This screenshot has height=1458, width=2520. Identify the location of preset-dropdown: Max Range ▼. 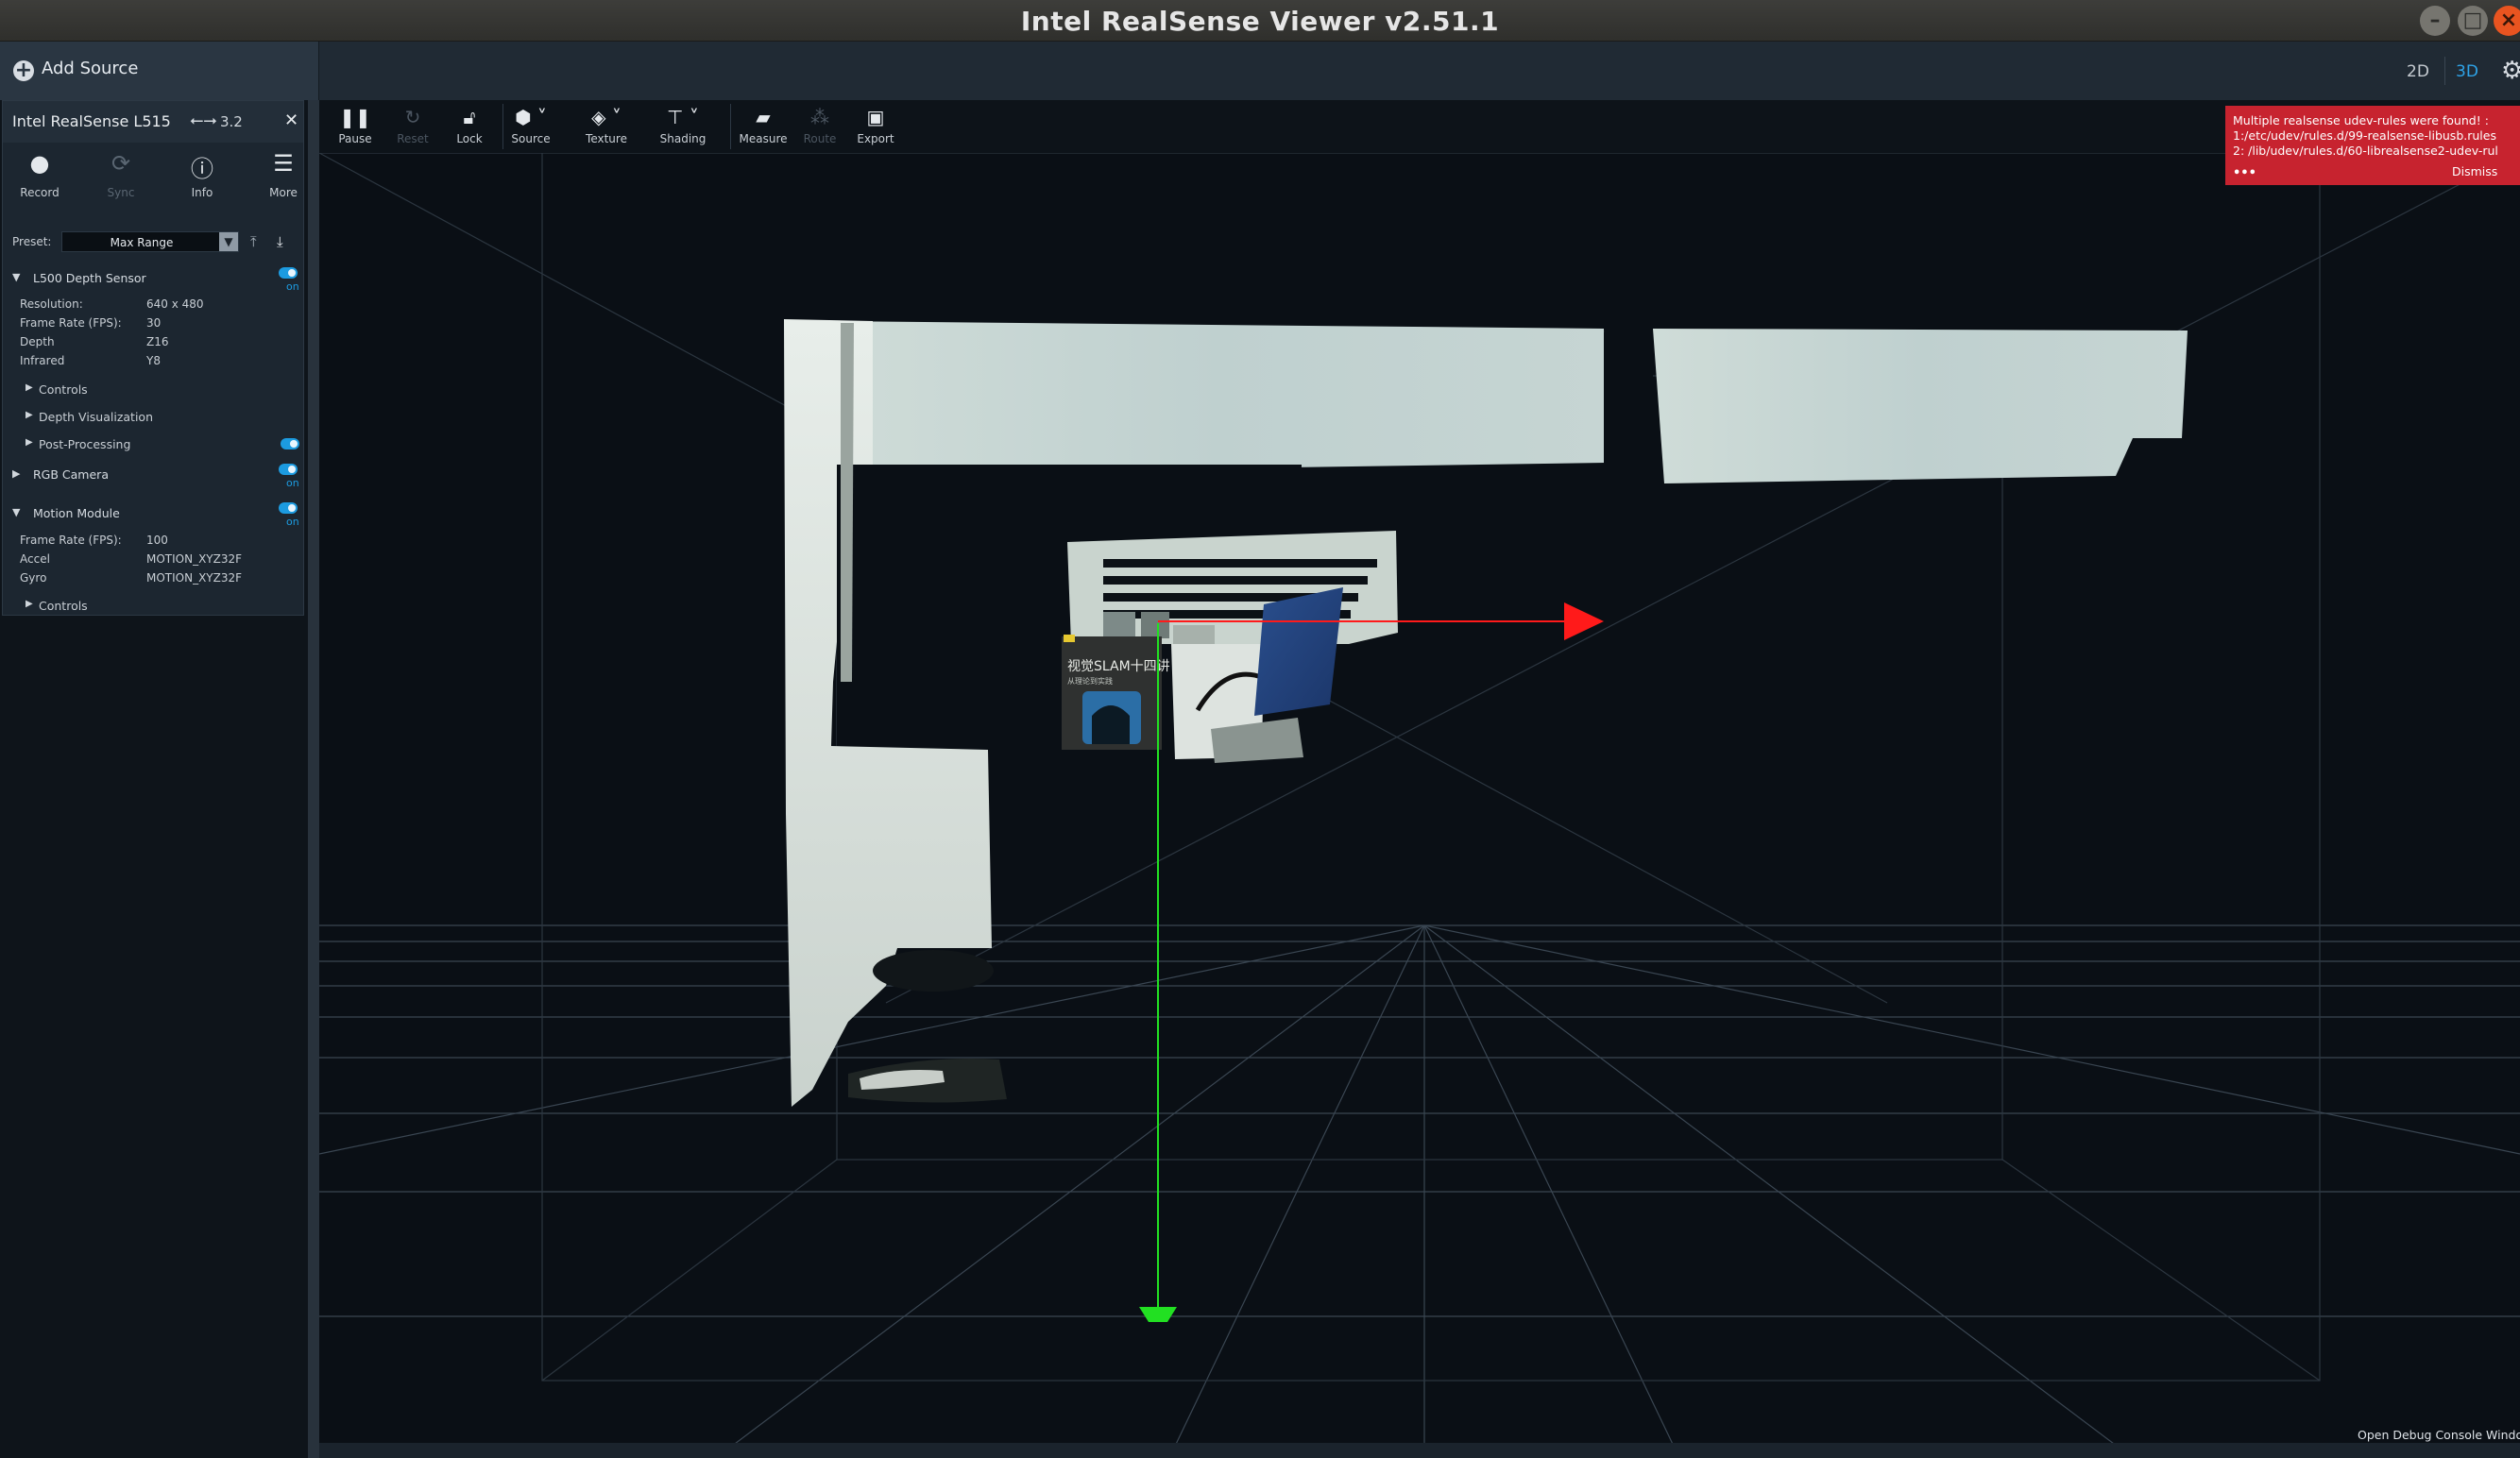
(150, 241).